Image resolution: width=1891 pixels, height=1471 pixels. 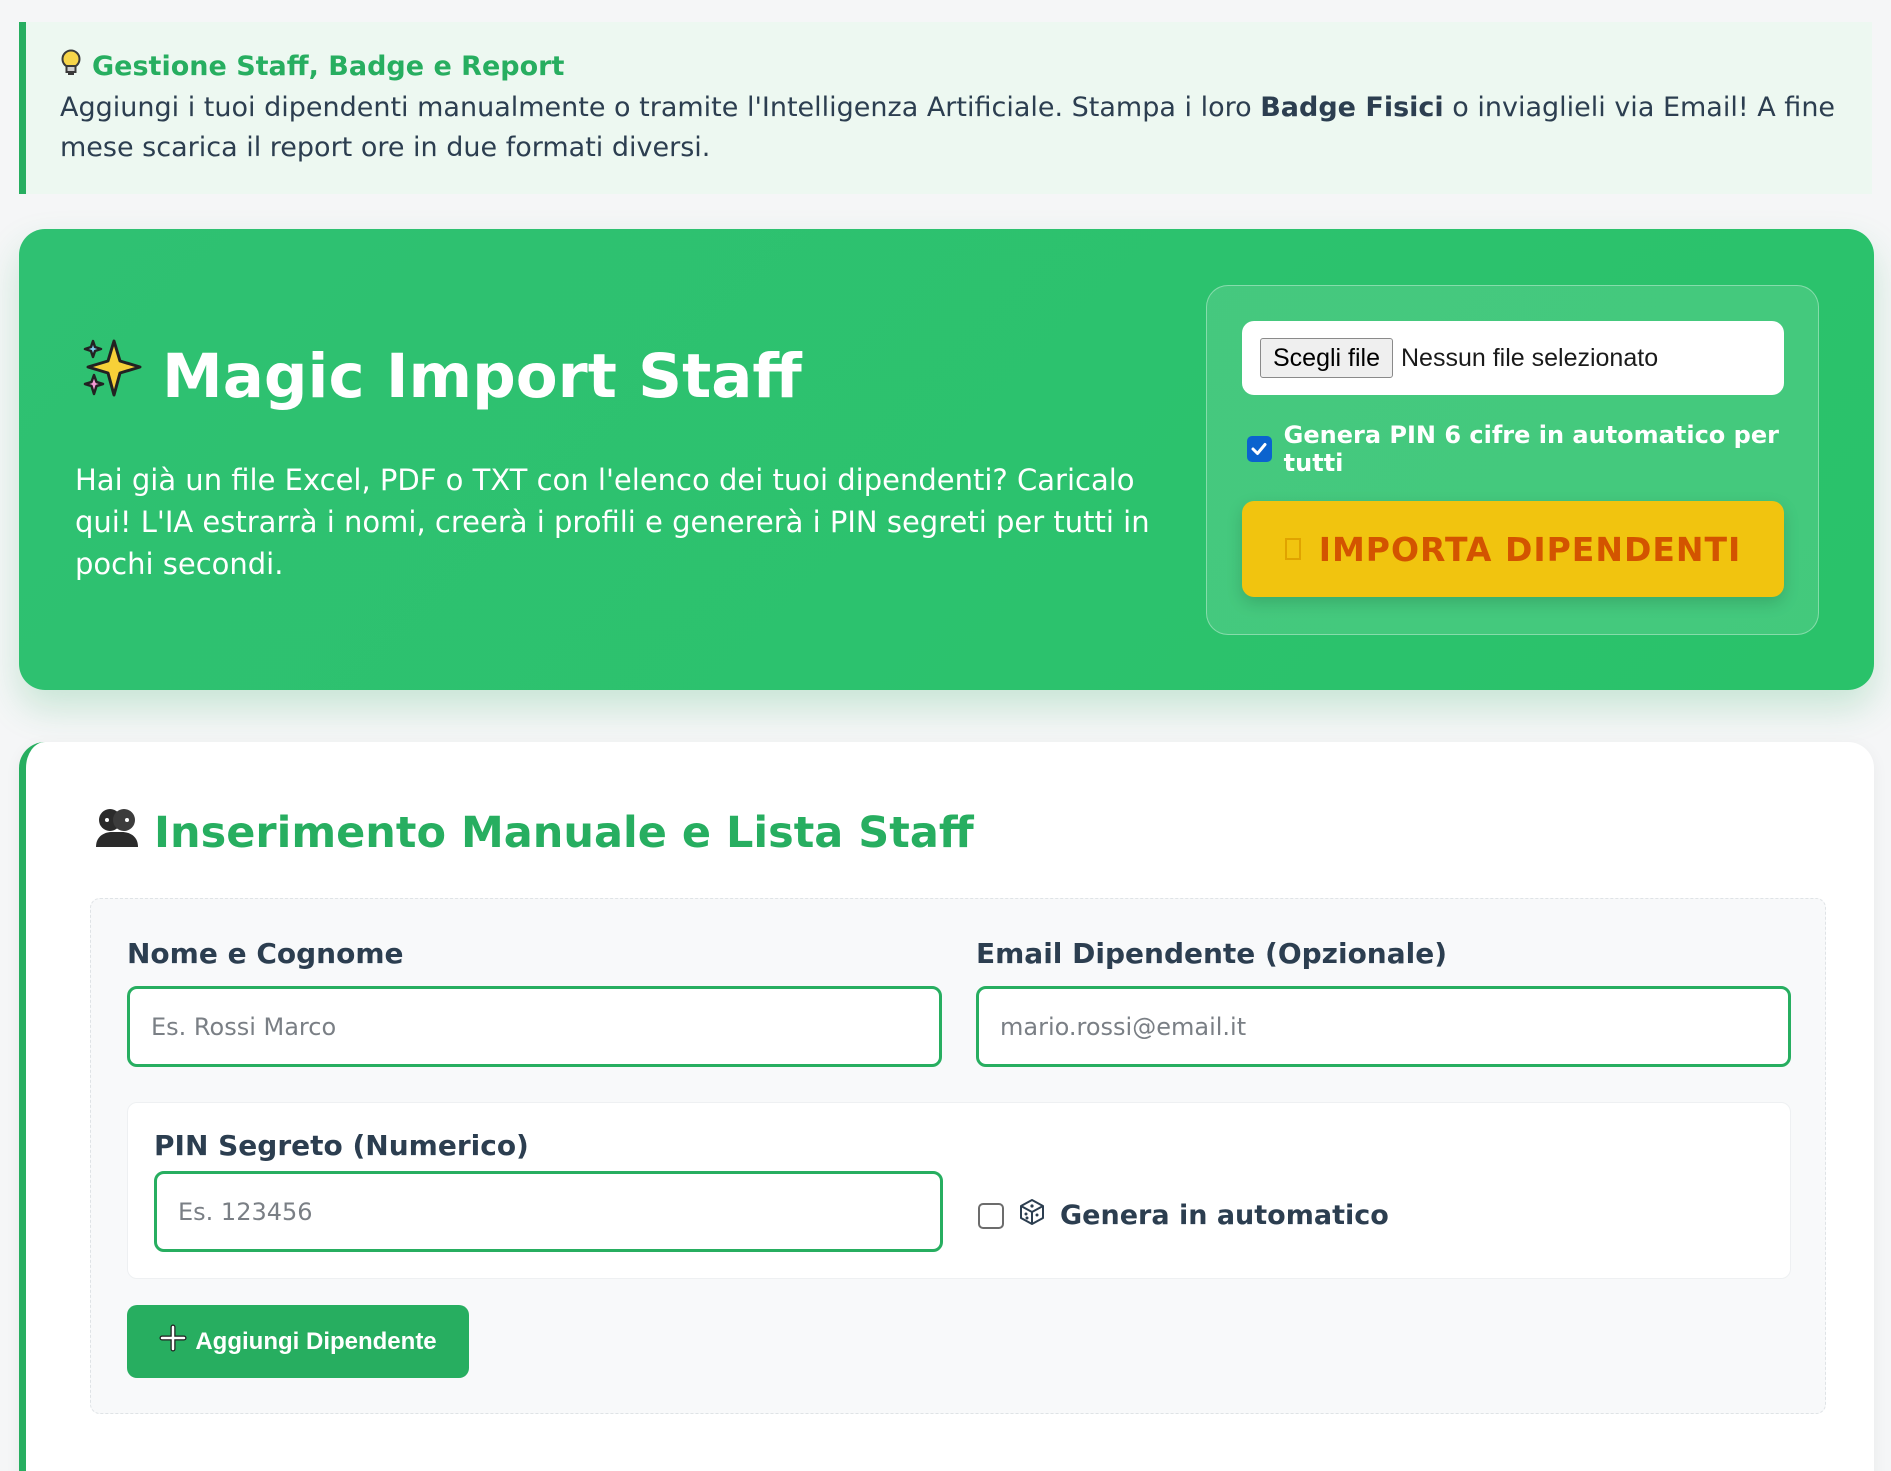 What do you see at coordinates (112, 376) in the screenshot?
I see `sparkles-icon` at bounding box center [112, 376].